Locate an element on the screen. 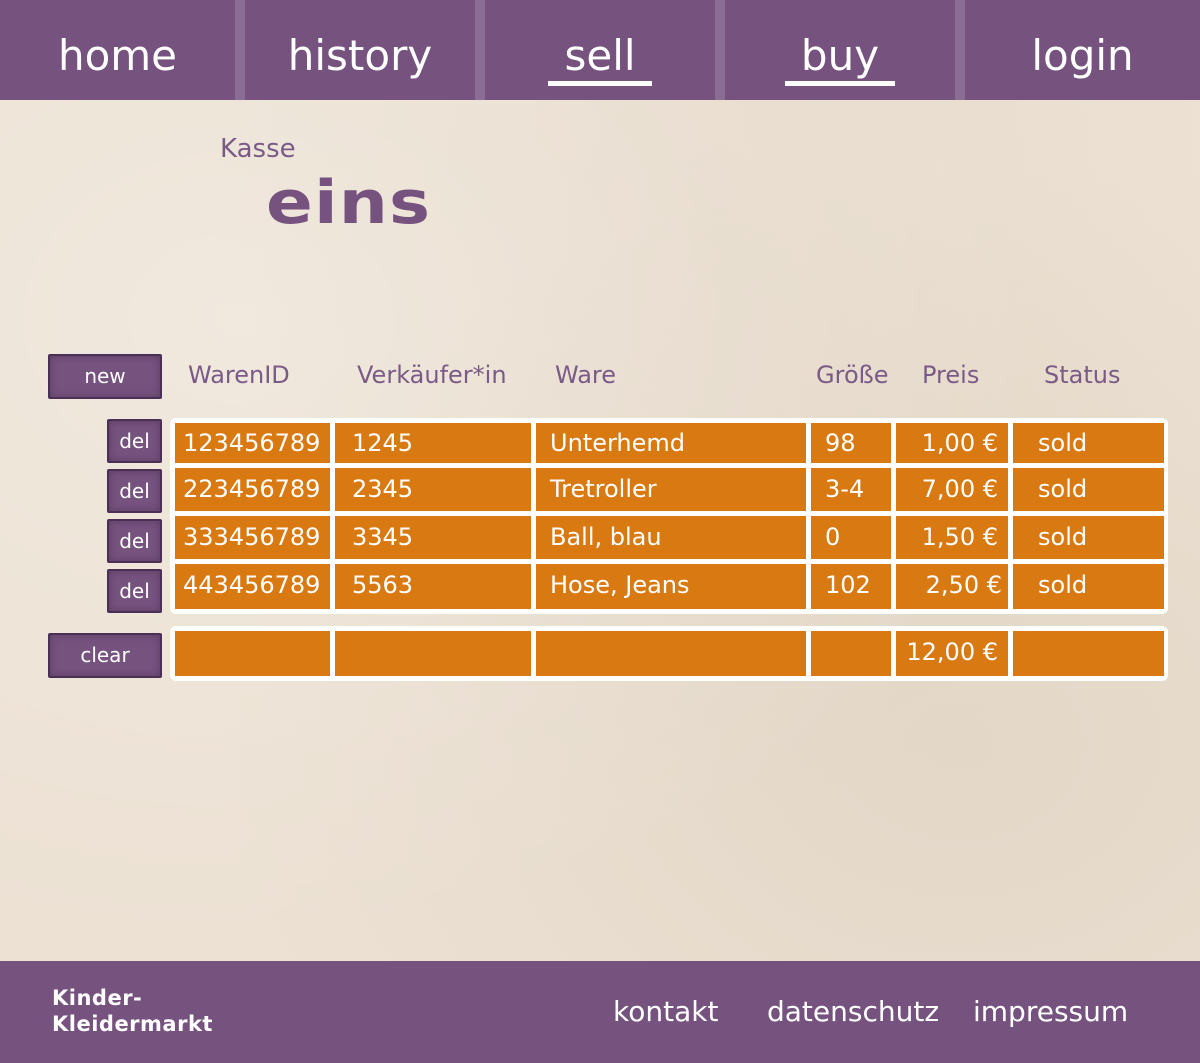 This screenshot has width=1200, height=1063. cell-preis: 1,50 € is located at coordinates (952, 537).